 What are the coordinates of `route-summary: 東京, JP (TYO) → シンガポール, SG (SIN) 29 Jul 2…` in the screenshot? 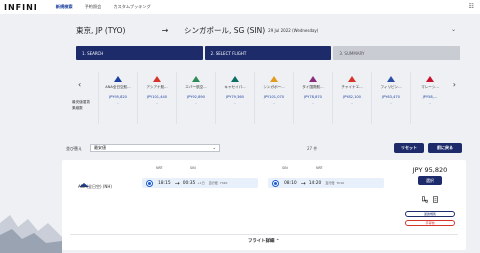 It's located at (270, 30).